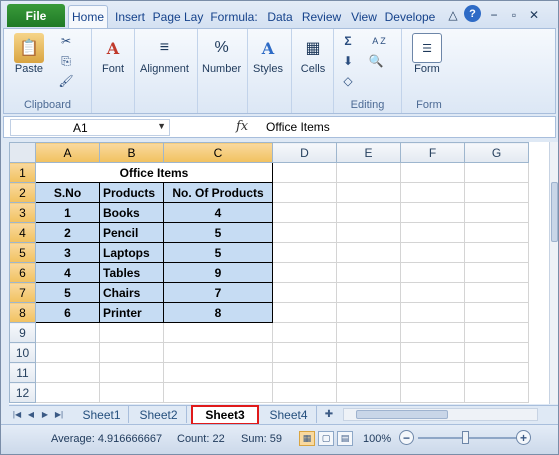  I want to click on next-sheet-icon: ▶, so click(45, 414).